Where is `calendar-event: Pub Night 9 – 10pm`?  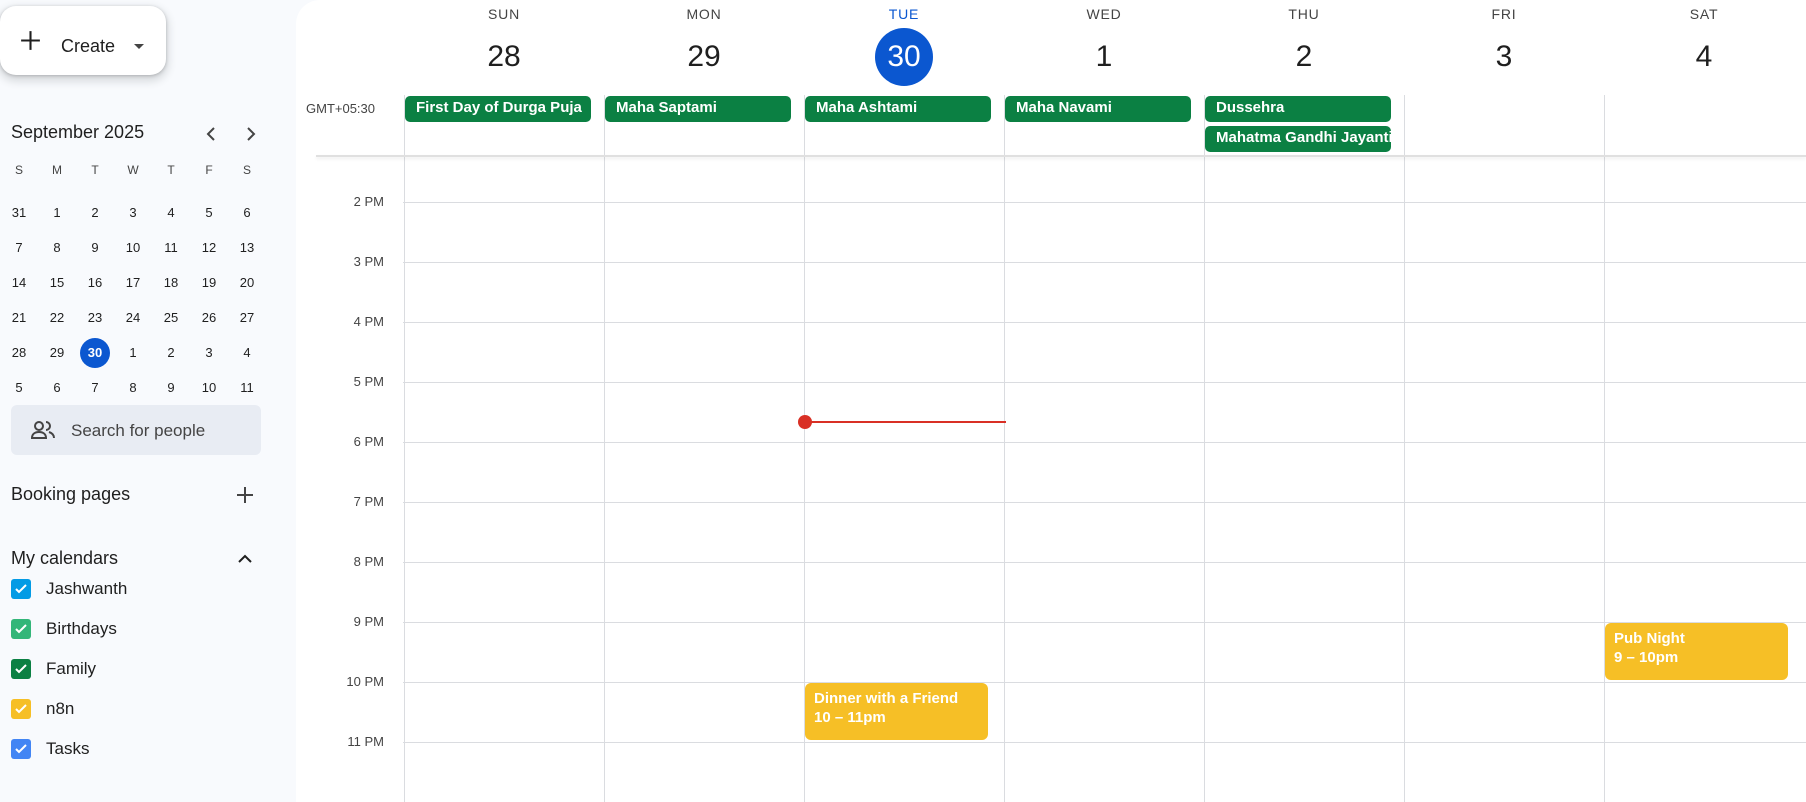
calendar-event: Pub Night 9 – 10pm is located at coordinates (1696, 651).